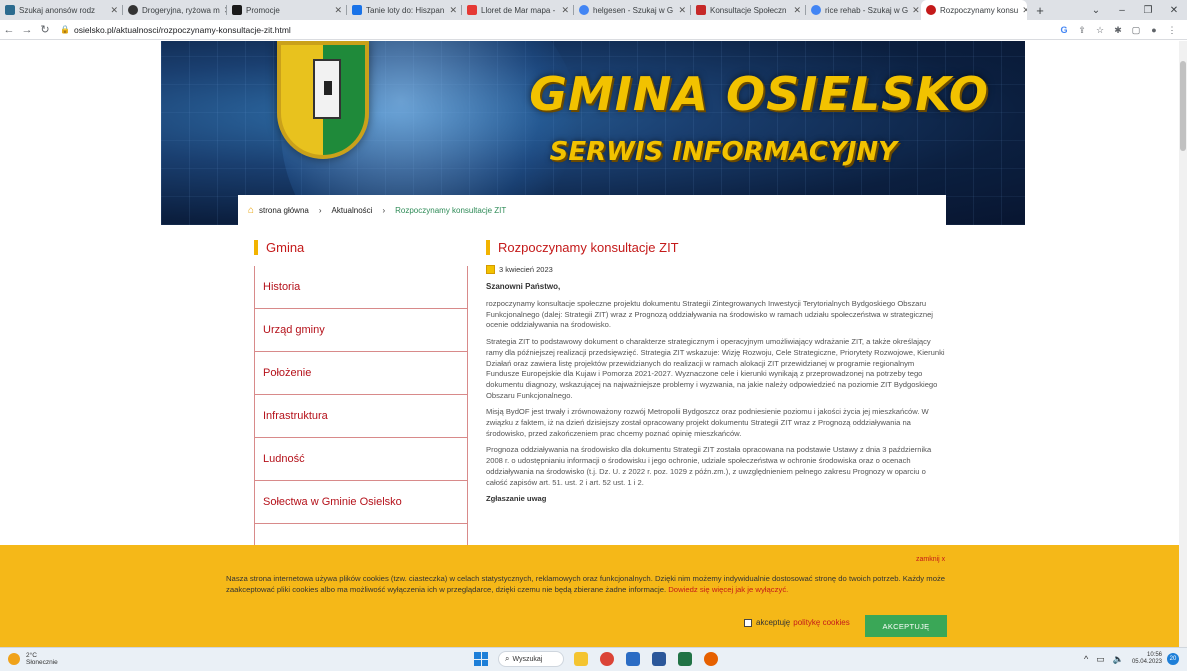  I want to click on chevron-right-icon: ›, so click(320, 210).